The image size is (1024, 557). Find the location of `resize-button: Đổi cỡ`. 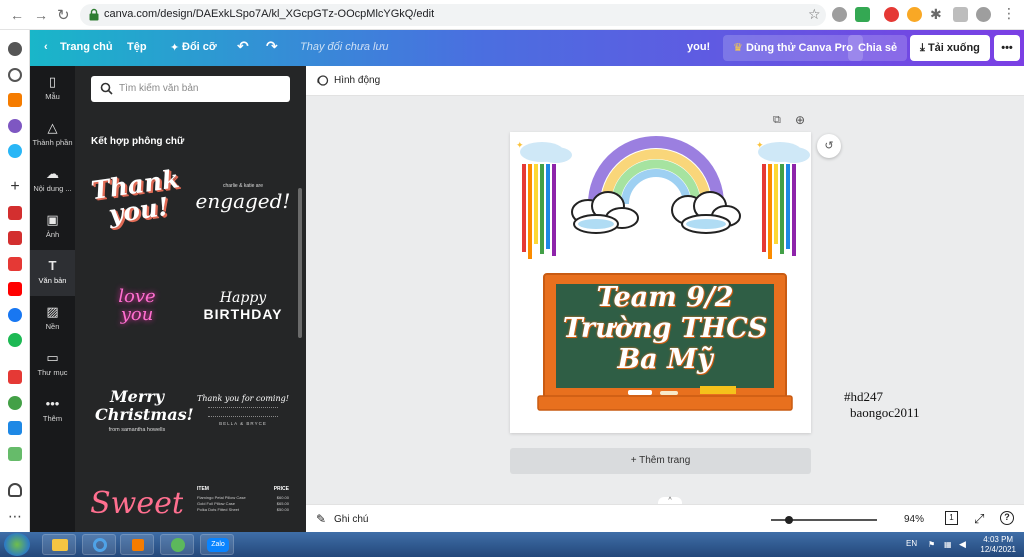

resize-button: Đổi cỡ is located at coordinates (199, 47).